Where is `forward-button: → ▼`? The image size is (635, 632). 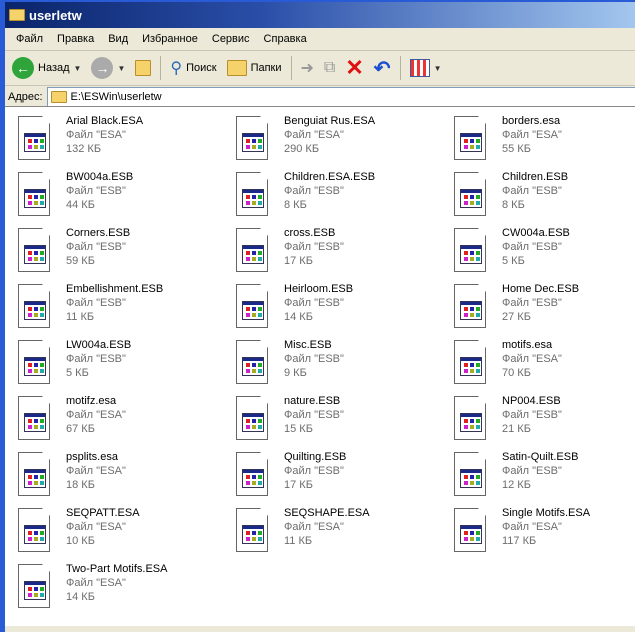
forward-button: → ▼ is located at coordinates (108, 68).